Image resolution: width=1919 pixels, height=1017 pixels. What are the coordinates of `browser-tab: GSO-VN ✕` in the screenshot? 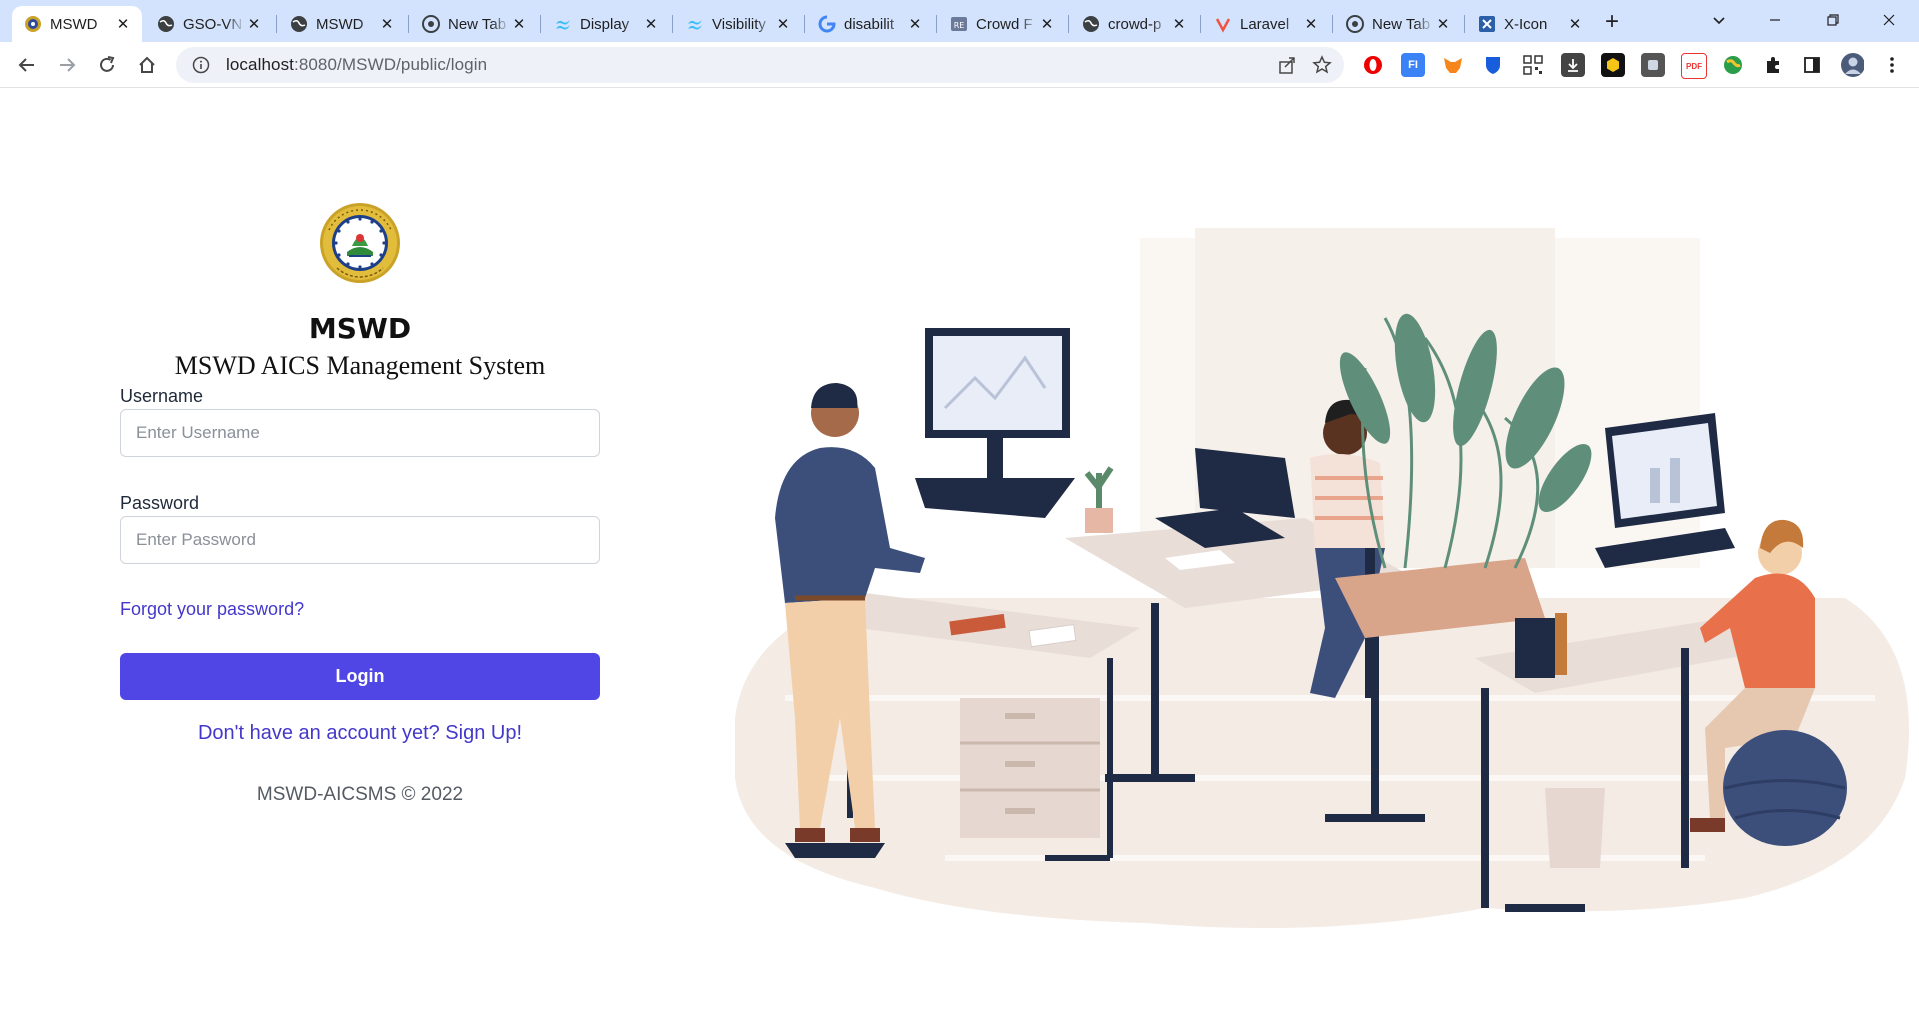 It's located at (209, 24).